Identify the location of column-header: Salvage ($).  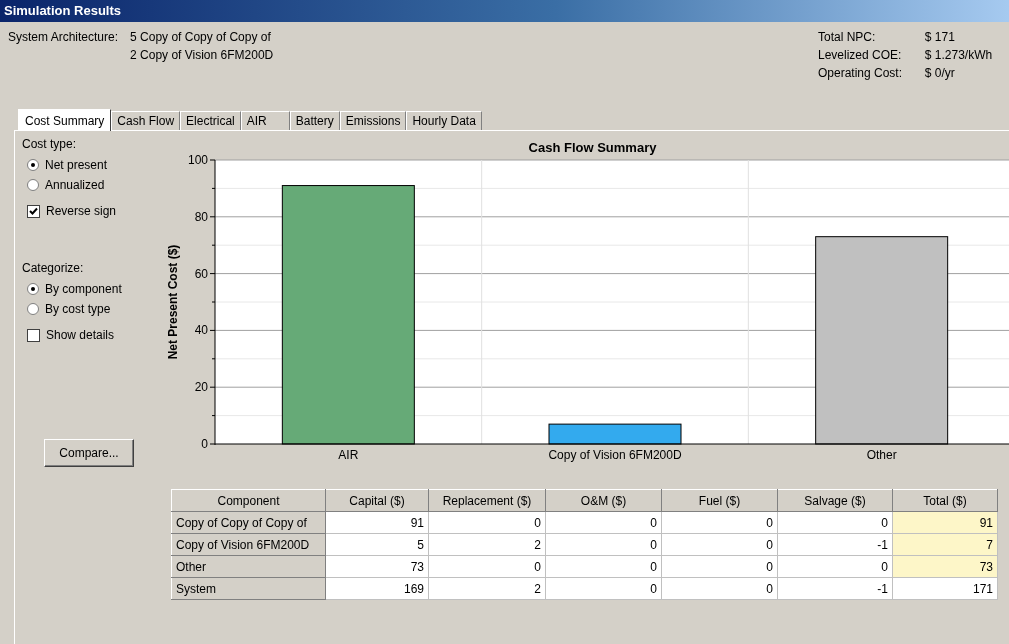
(835, 500).